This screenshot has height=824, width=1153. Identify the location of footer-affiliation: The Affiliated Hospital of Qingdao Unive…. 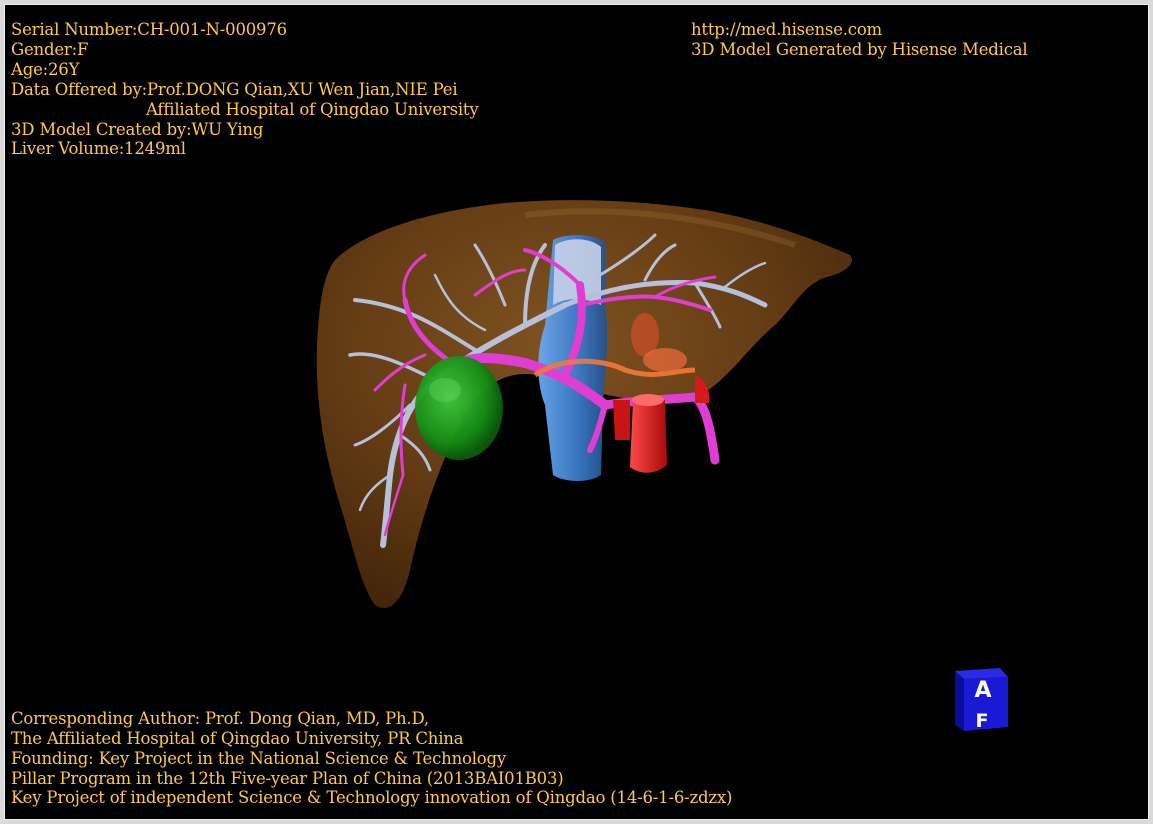
(237, 738).